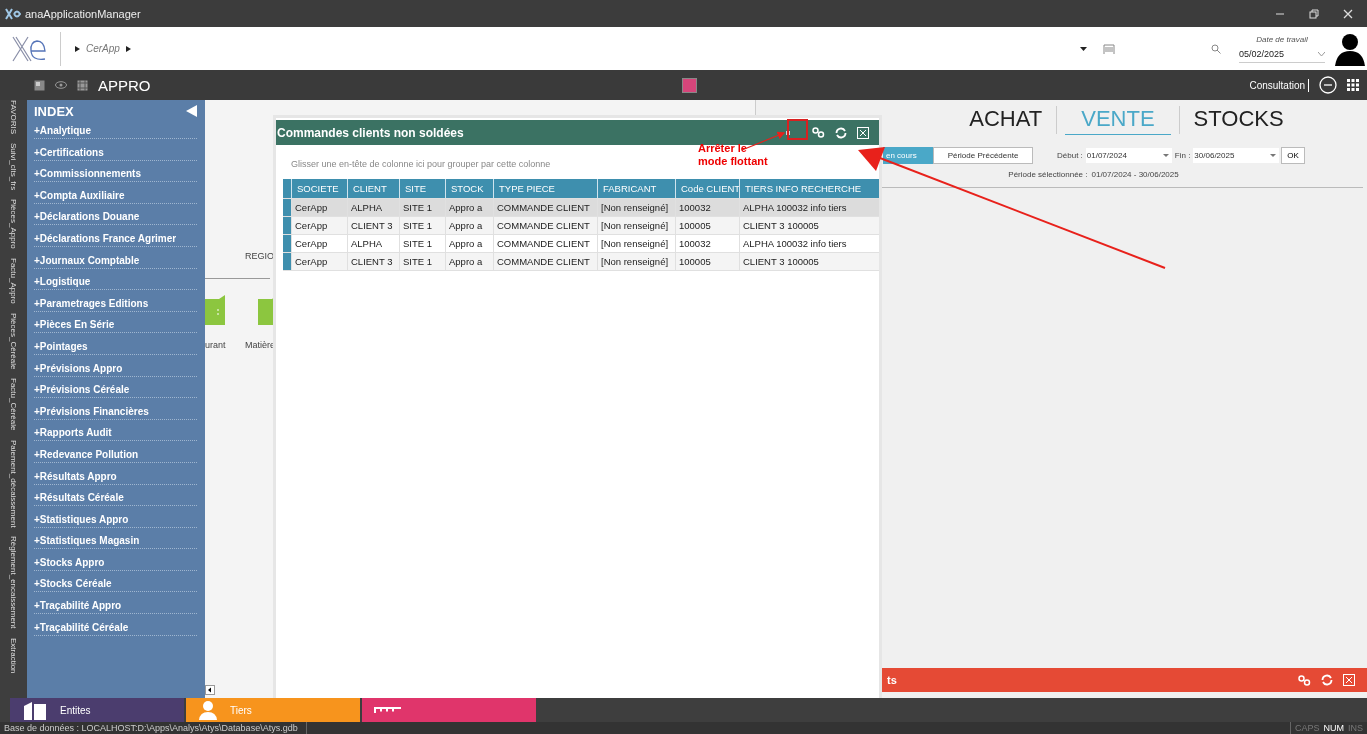 The width and height of the screenshot is (1367, 734). Describe the element at coordinates (449, 710) in the screenshot. I see `taskbar-tile` at that location.